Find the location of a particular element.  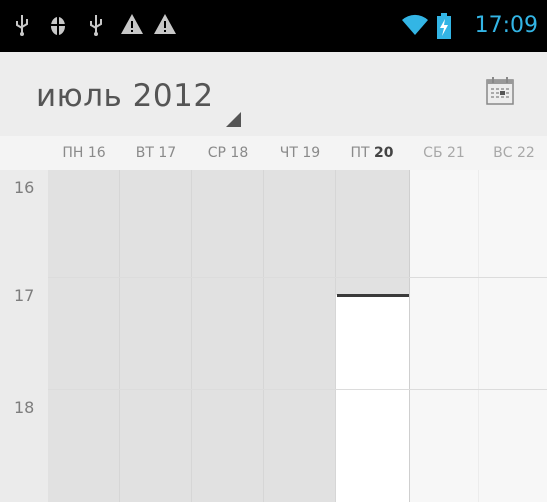

wifi-icon is located at coordinates (415, 26).